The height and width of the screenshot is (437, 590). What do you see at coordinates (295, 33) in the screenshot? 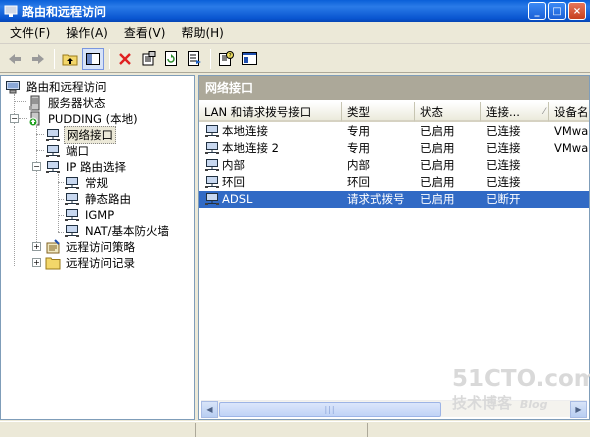
I see `menu-bar: 文件(F) 操作(A) 查看(V) 帮助(H)` at bounding box center [295, 33].